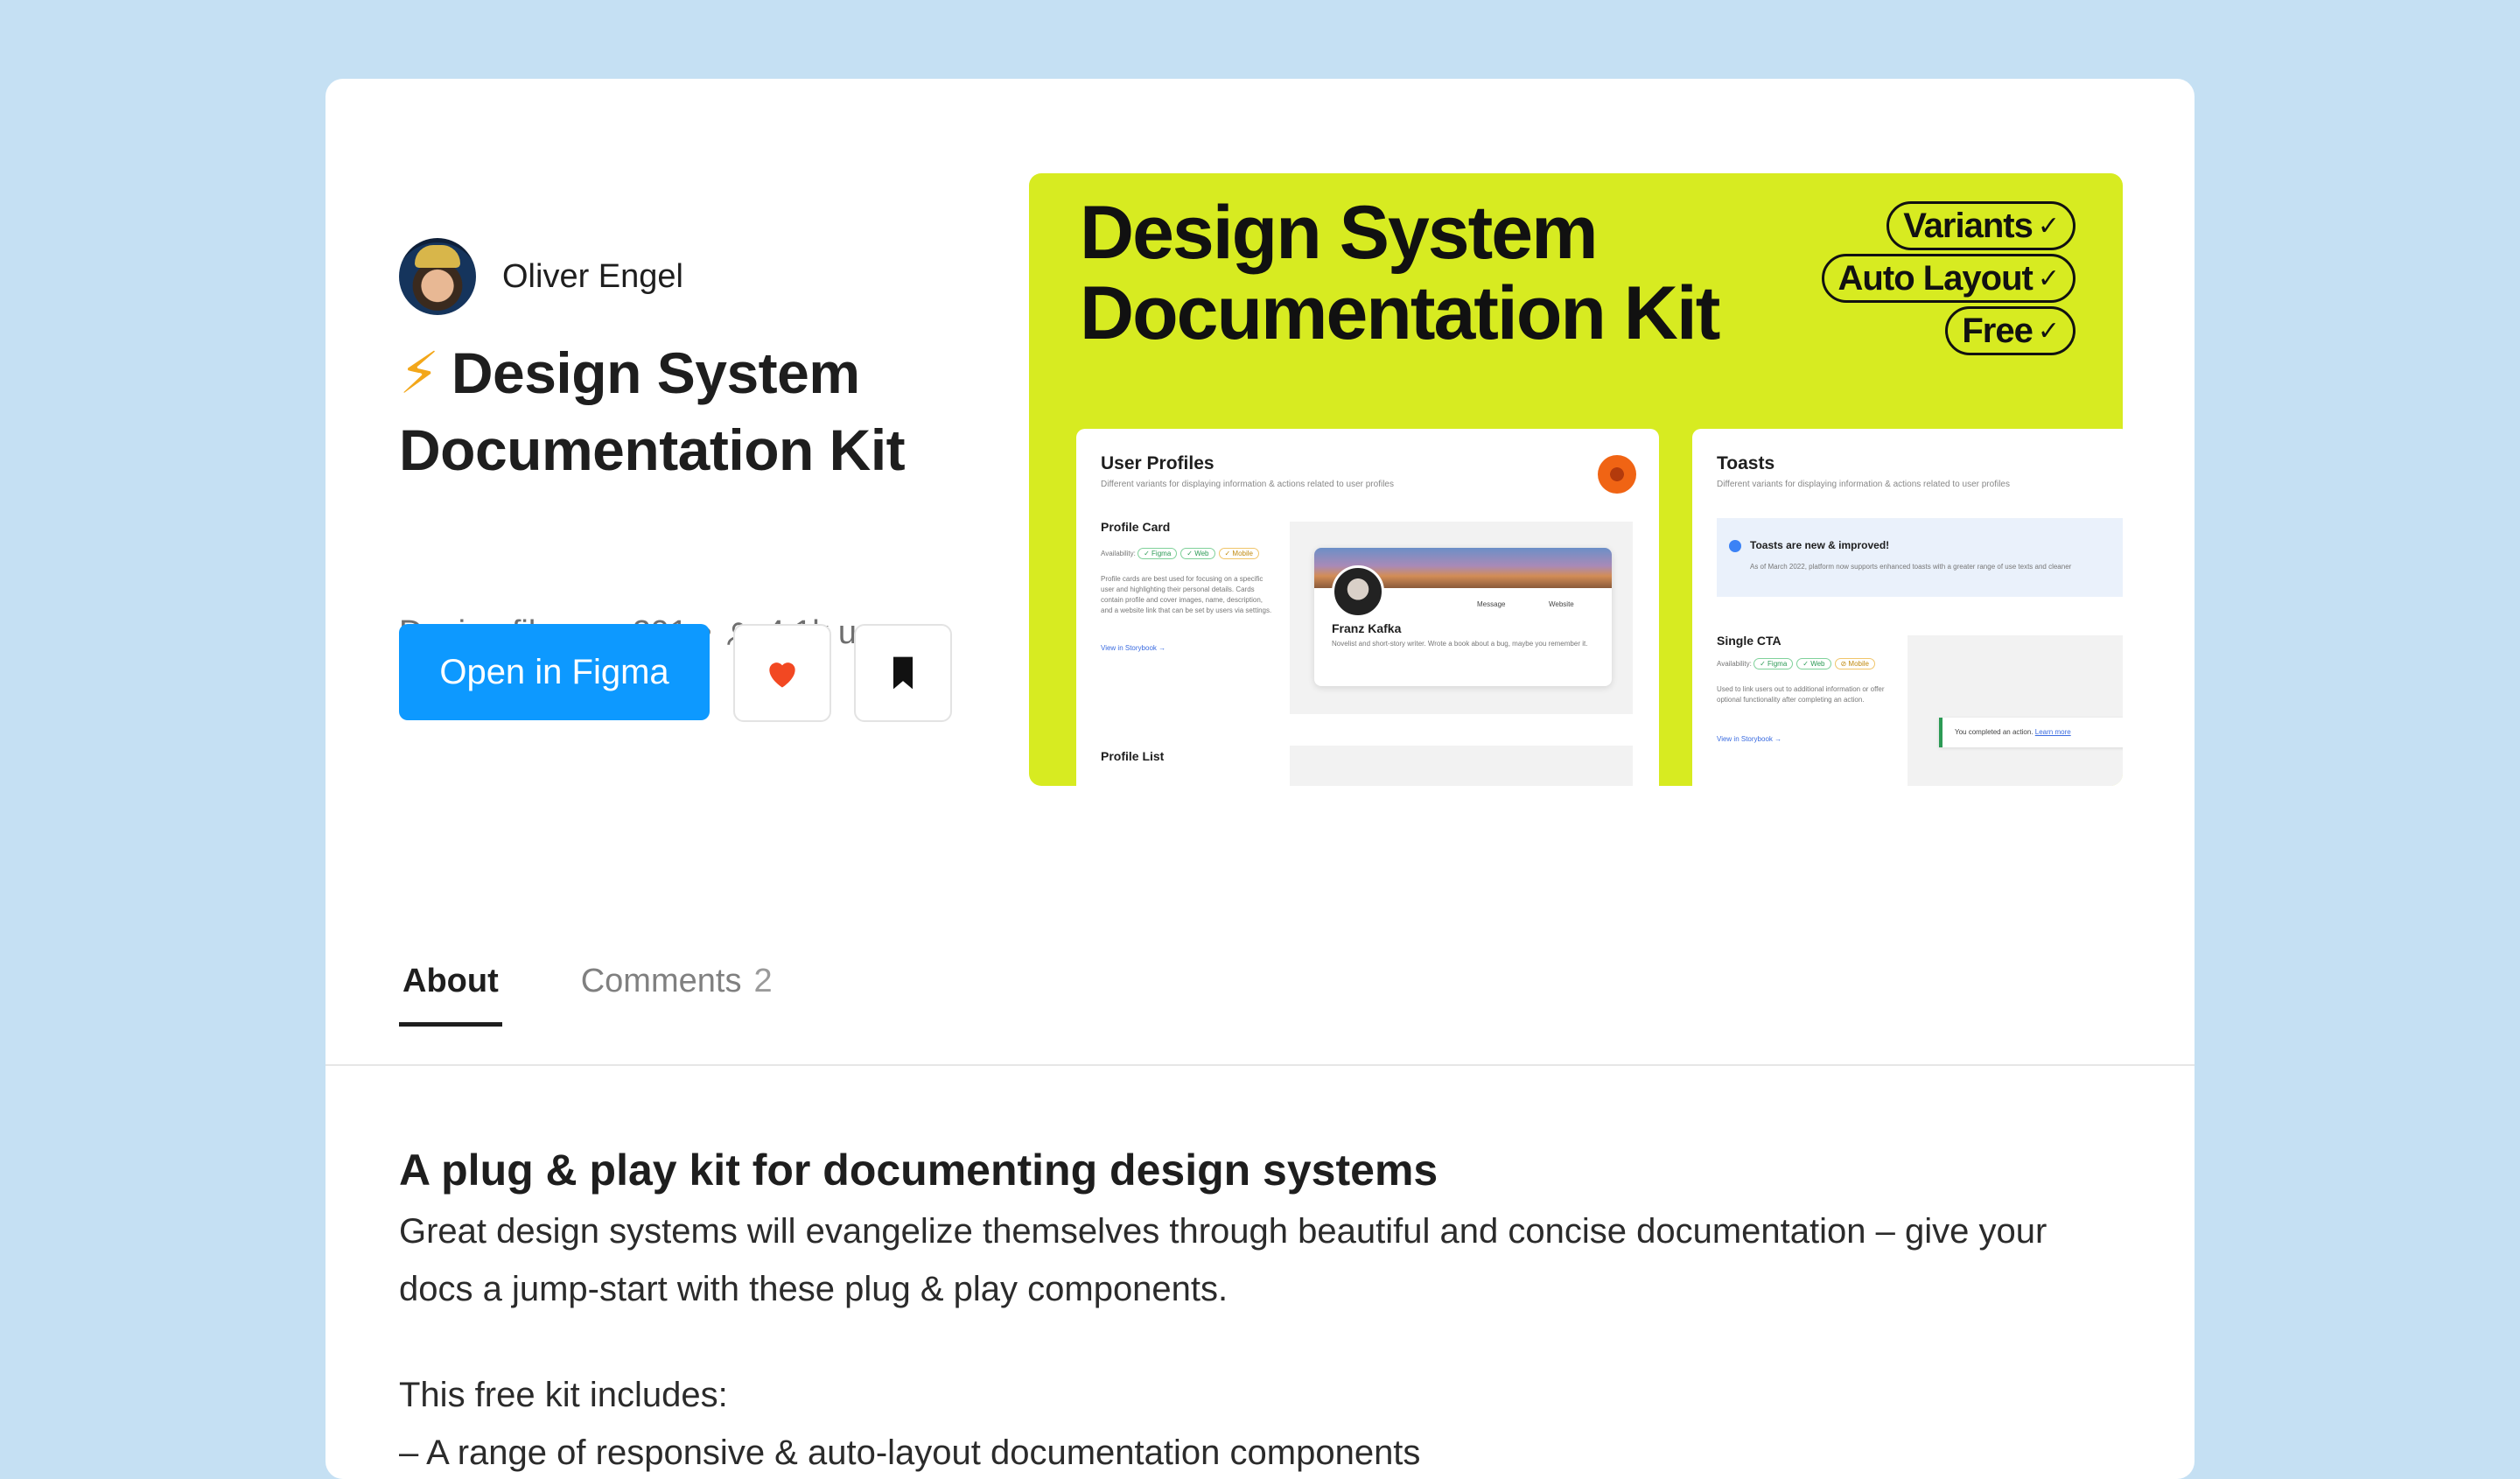  I want to click on banner-title: Toasts are new & improved!, so click(1809, 546).